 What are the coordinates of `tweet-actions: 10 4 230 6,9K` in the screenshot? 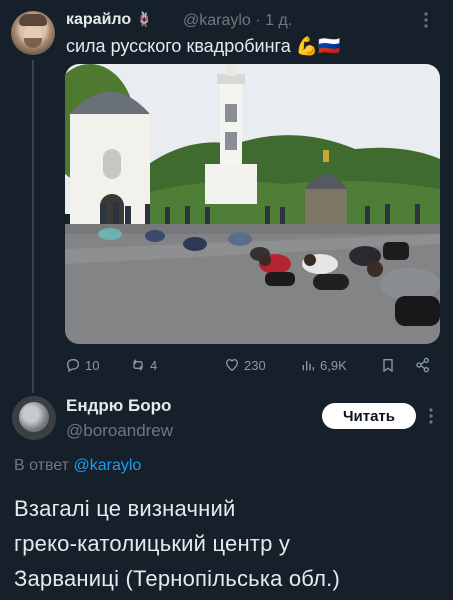 It's located at (252, 366).